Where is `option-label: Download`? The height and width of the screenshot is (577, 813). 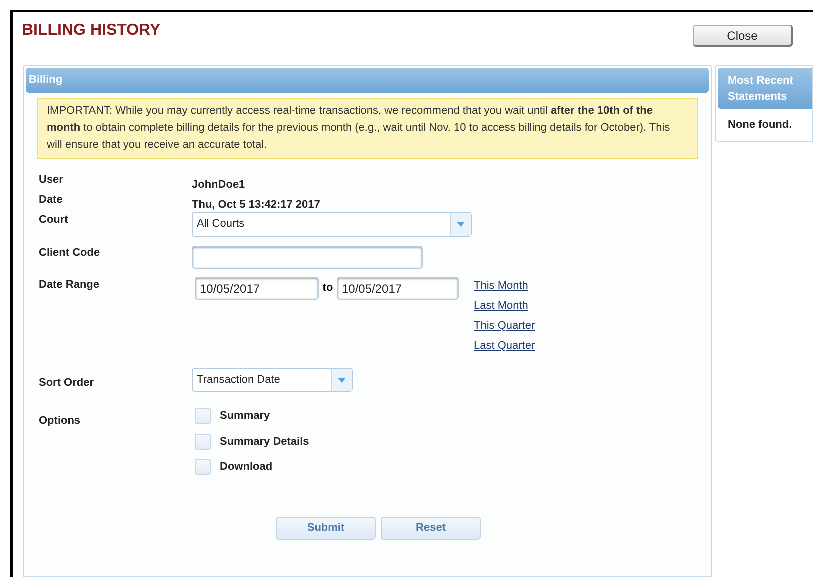 option-label: Download is located at coordinates (246, 467).